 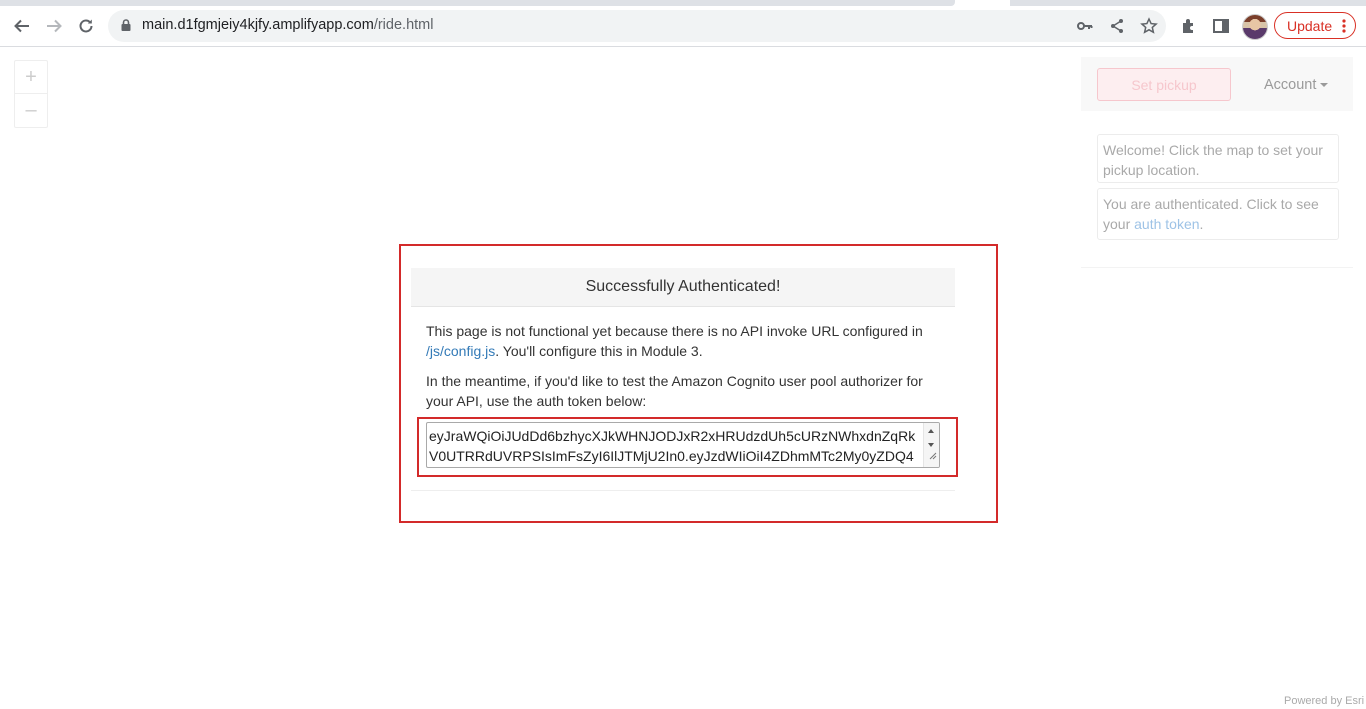 What do you see at coordinates (931, 431) in the screenshot?
I see `scroll-up-icon` at bounding box center [931, 431].